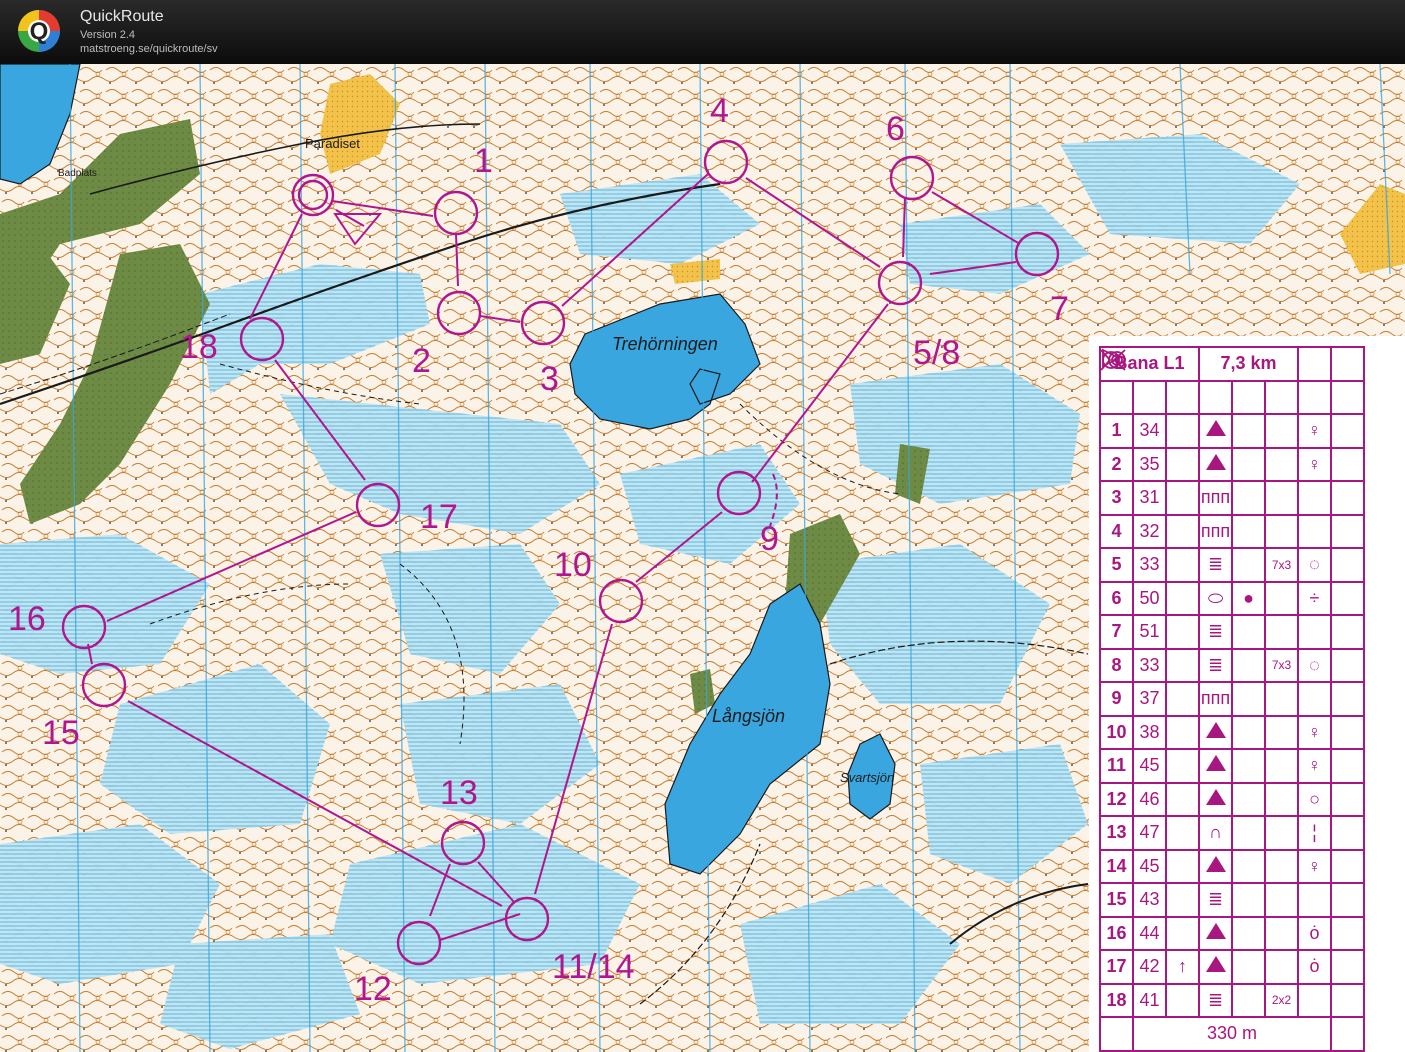 This screenshot has height=1052, width=1405. Describe the element at coordinates (1149, 833) in the screenshot. I see `control-code: 47` at that location.